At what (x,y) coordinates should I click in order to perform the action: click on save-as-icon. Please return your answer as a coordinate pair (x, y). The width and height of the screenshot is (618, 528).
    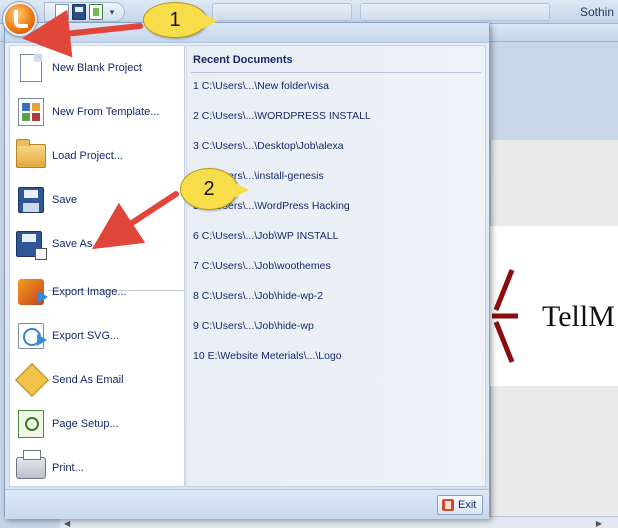
    Looking at the image, I should click on (31, 245).